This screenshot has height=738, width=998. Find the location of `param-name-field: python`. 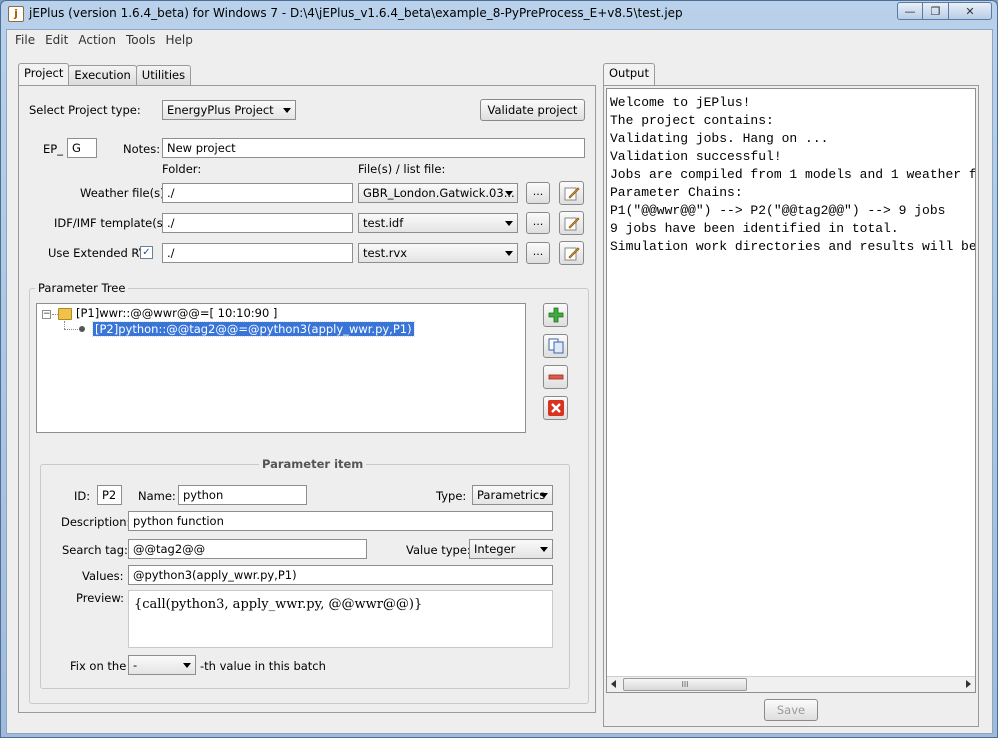

param-name-field: python is located at coordinates (242, 495).